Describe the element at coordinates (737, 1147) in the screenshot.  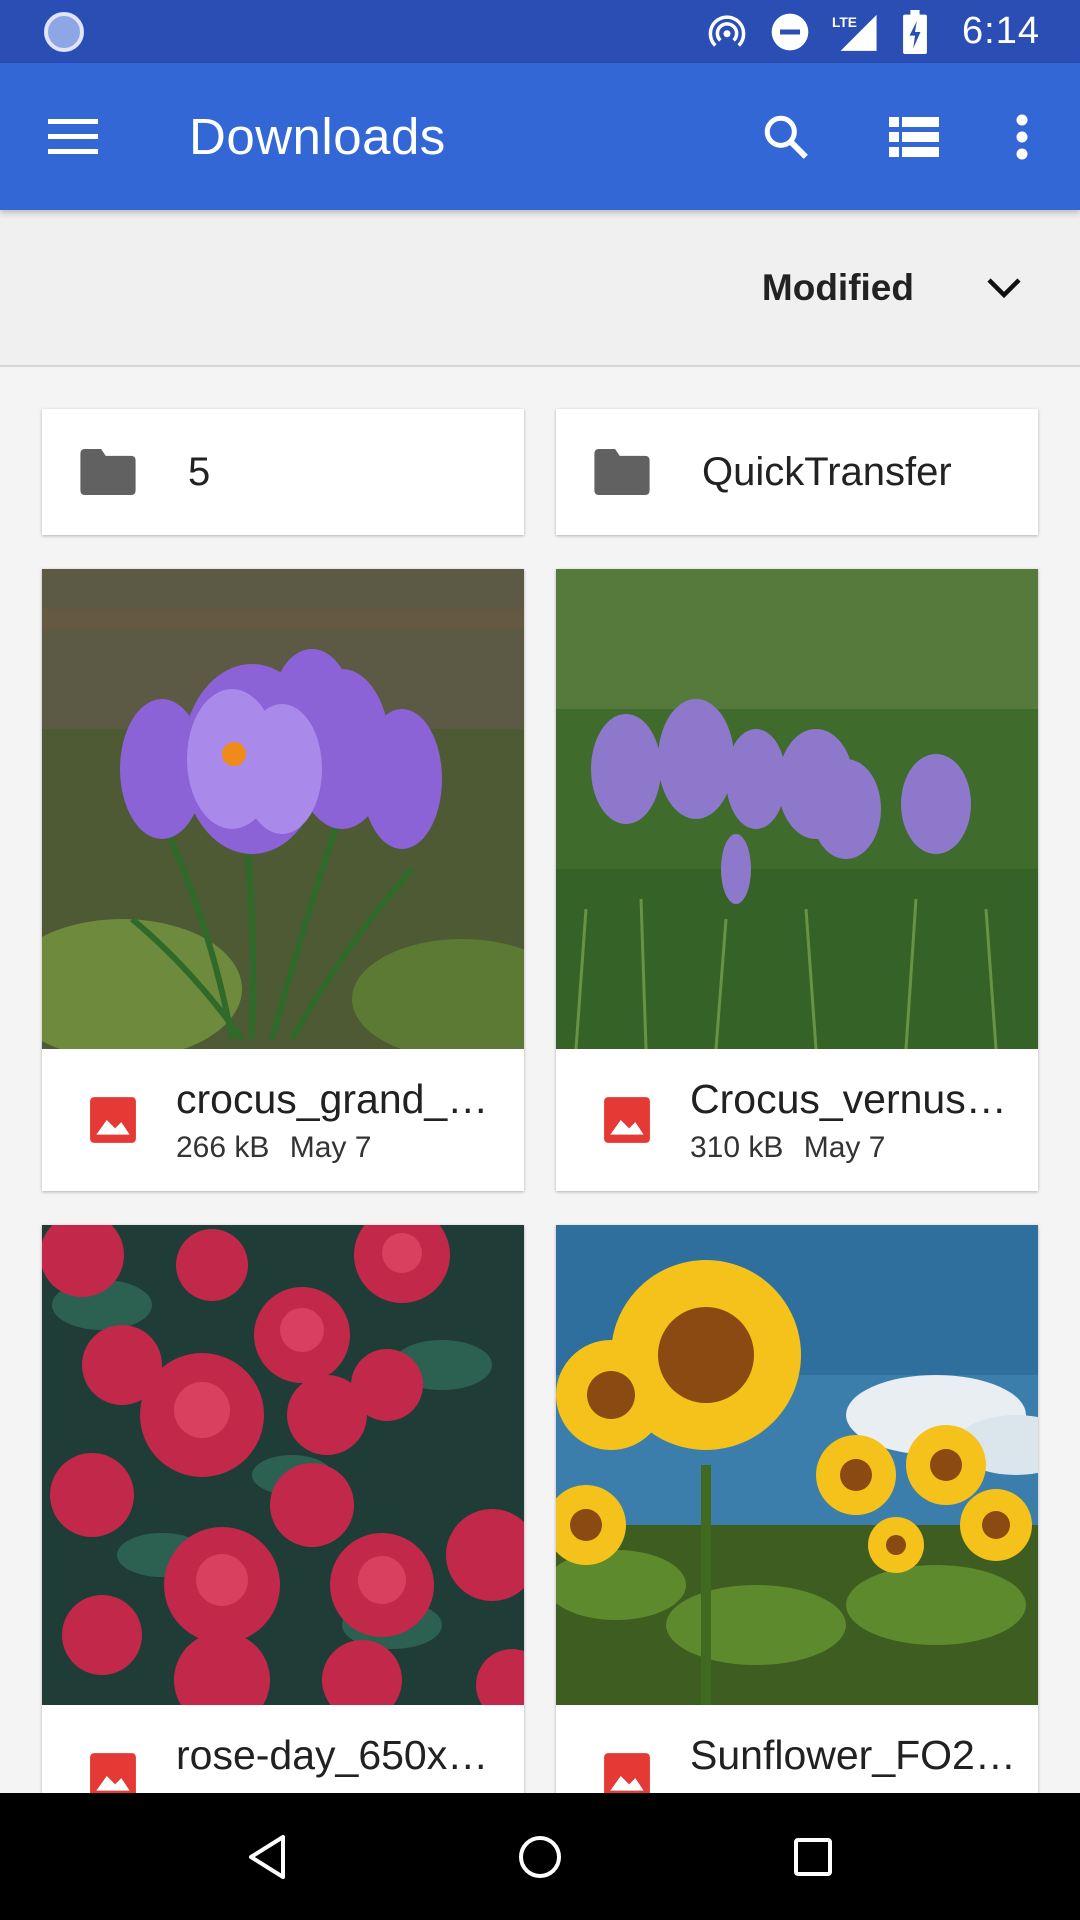
I see `file-size: 310 kB` at that location.